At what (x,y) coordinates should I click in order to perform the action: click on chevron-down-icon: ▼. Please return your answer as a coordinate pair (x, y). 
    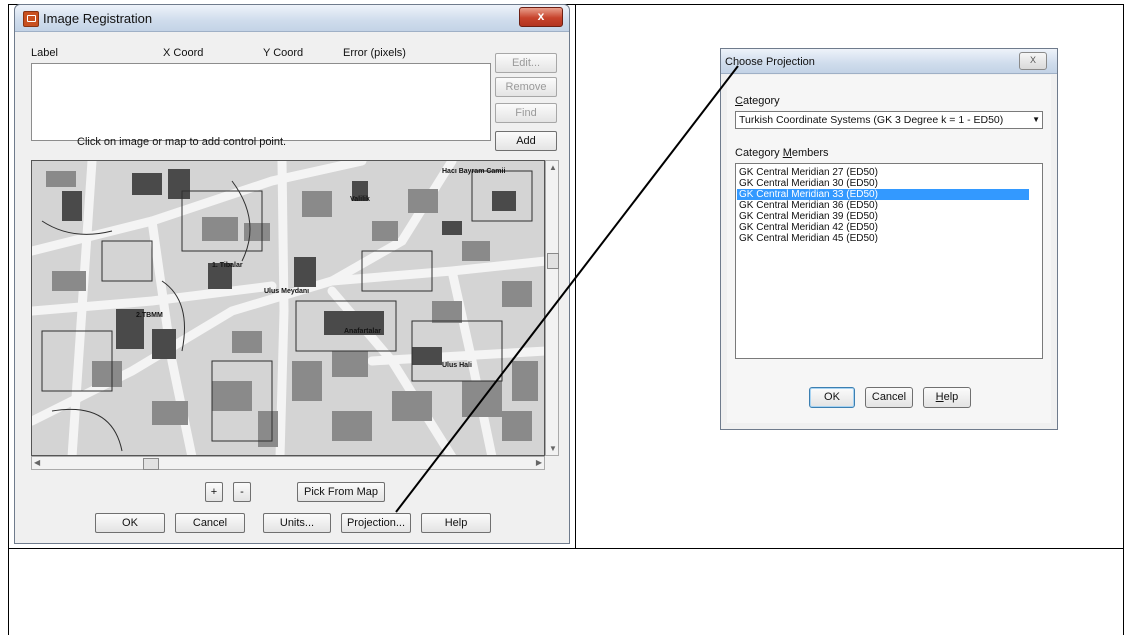
    Looking at the image, I should click on (1036, 119).